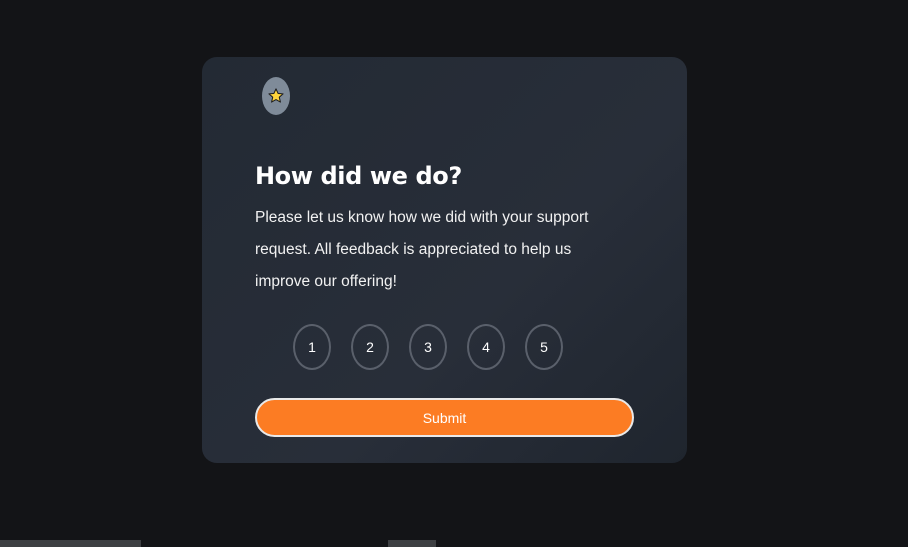 The height and width of the screenshot is (547, 908). Describe the element at coordinates (444, 417) in the screenshot. I see `submit-button: Submit` at that location.